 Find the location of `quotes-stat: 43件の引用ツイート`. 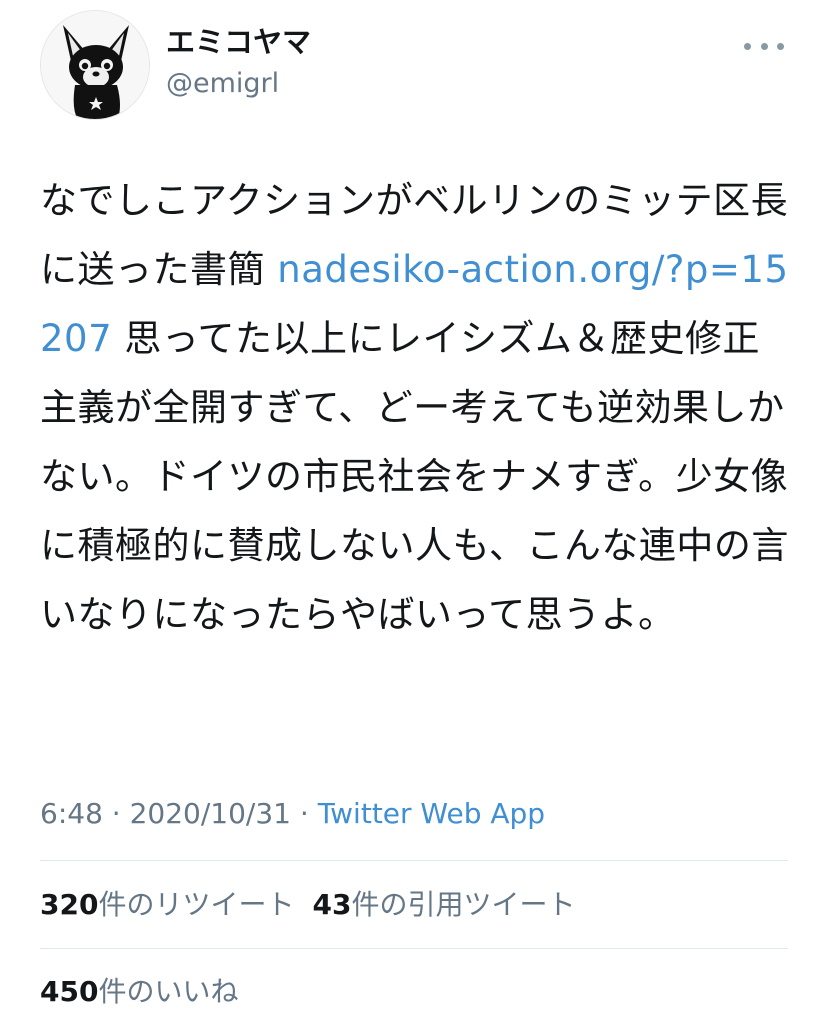

quotes-stat: 43件の引用ツイート is located at coordinates (443, 905).